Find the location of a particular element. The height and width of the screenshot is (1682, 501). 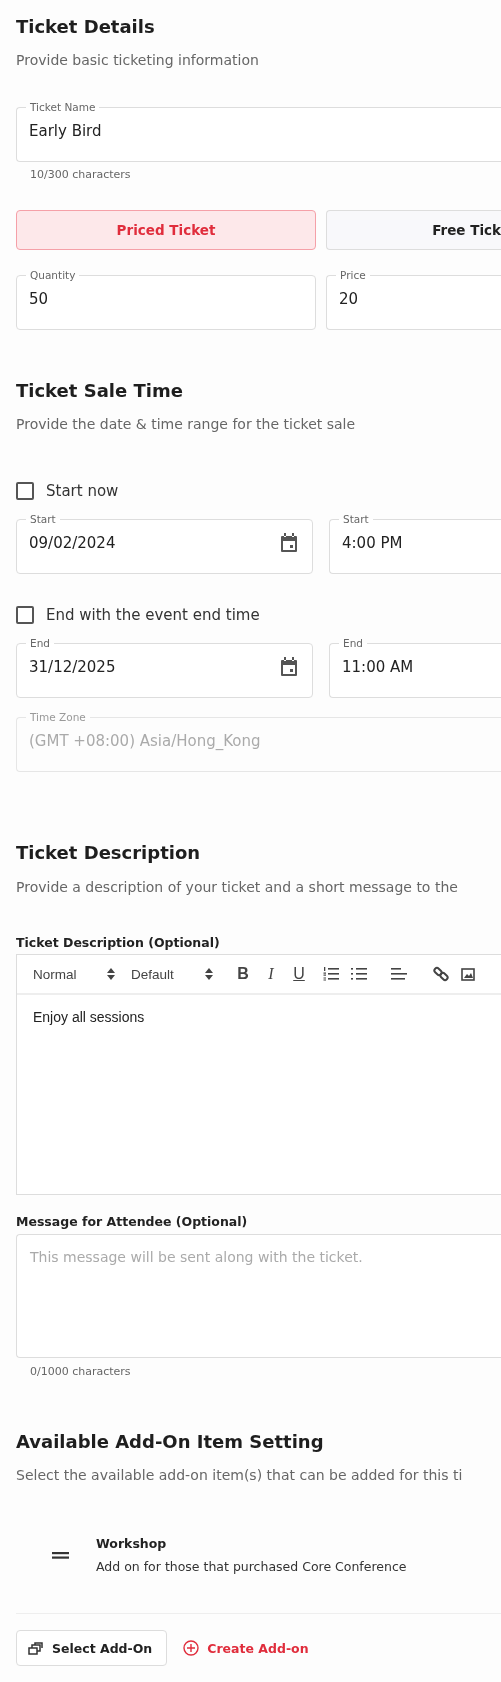

create-addon-link: Create Add-on is located at coordinates (246, 1648).